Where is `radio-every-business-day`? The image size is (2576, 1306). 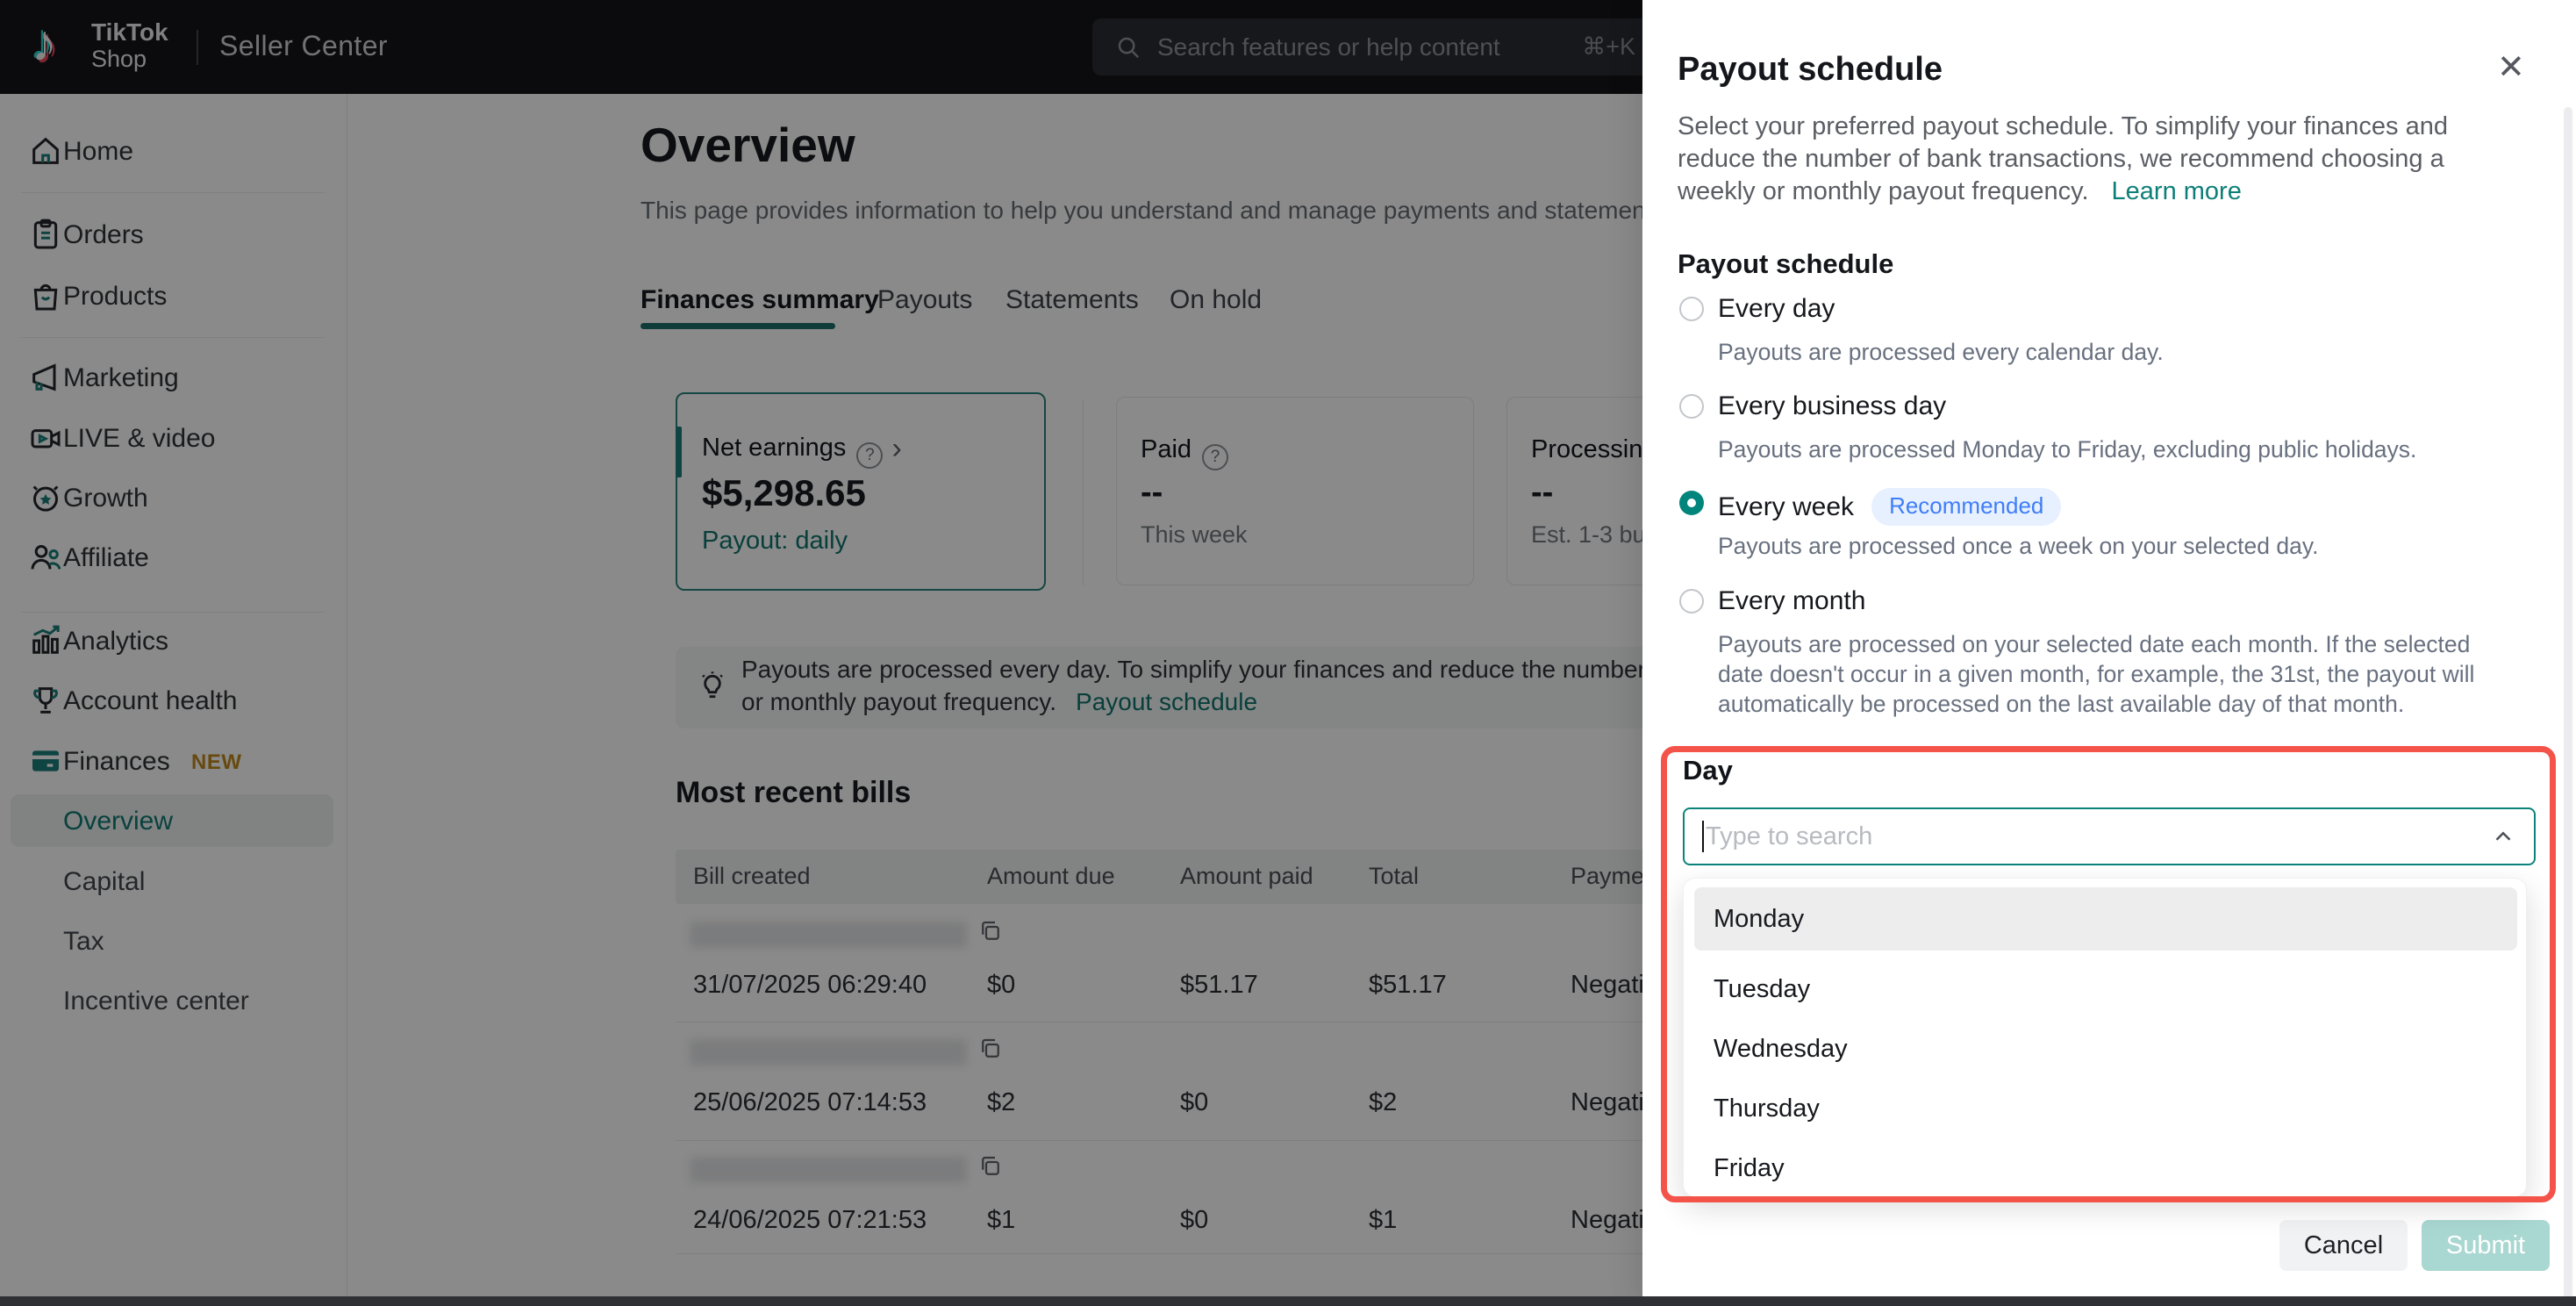
radio-every-business-day is located at coordinates (1691, 406).